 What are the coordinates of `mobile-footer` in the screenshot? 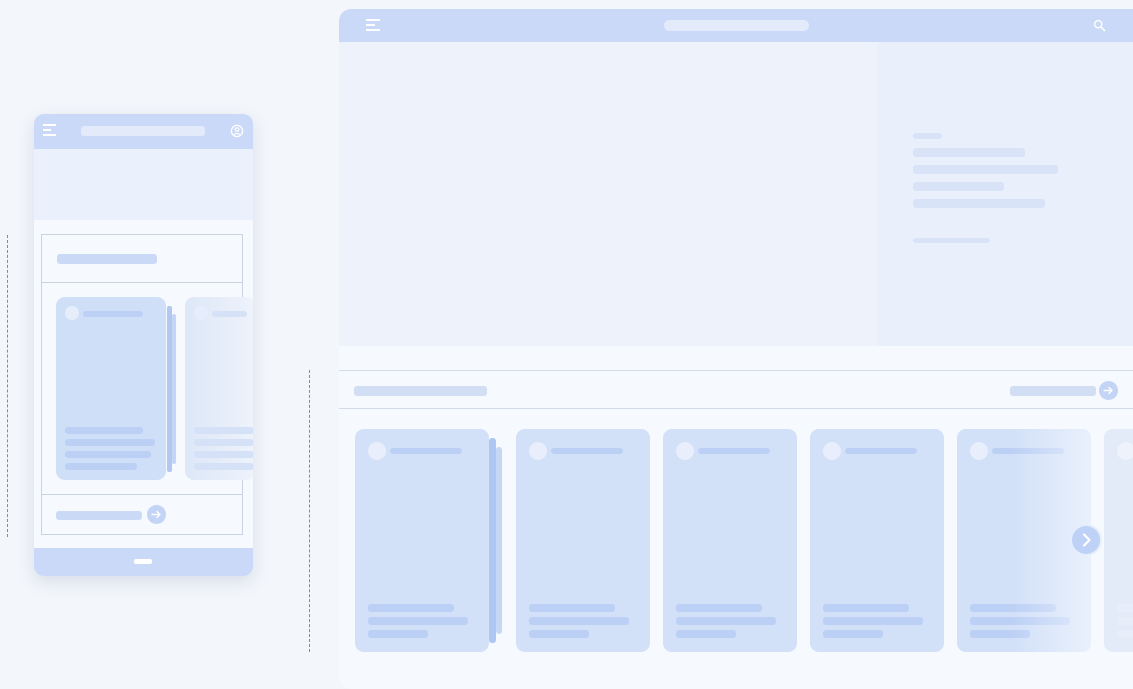 It's located at (143, 562).